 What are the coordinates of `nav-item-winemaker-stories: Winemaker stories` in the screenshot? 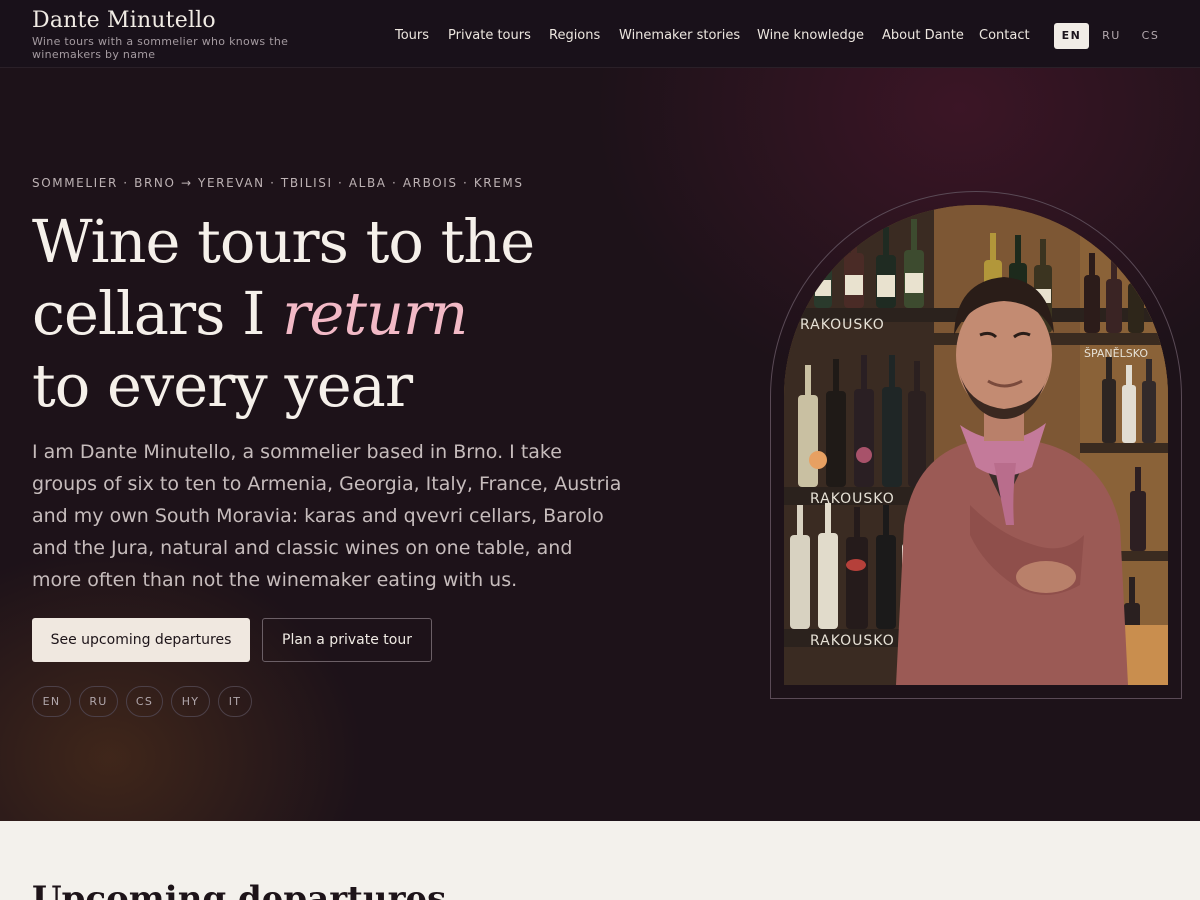 It's located at (679, 36).